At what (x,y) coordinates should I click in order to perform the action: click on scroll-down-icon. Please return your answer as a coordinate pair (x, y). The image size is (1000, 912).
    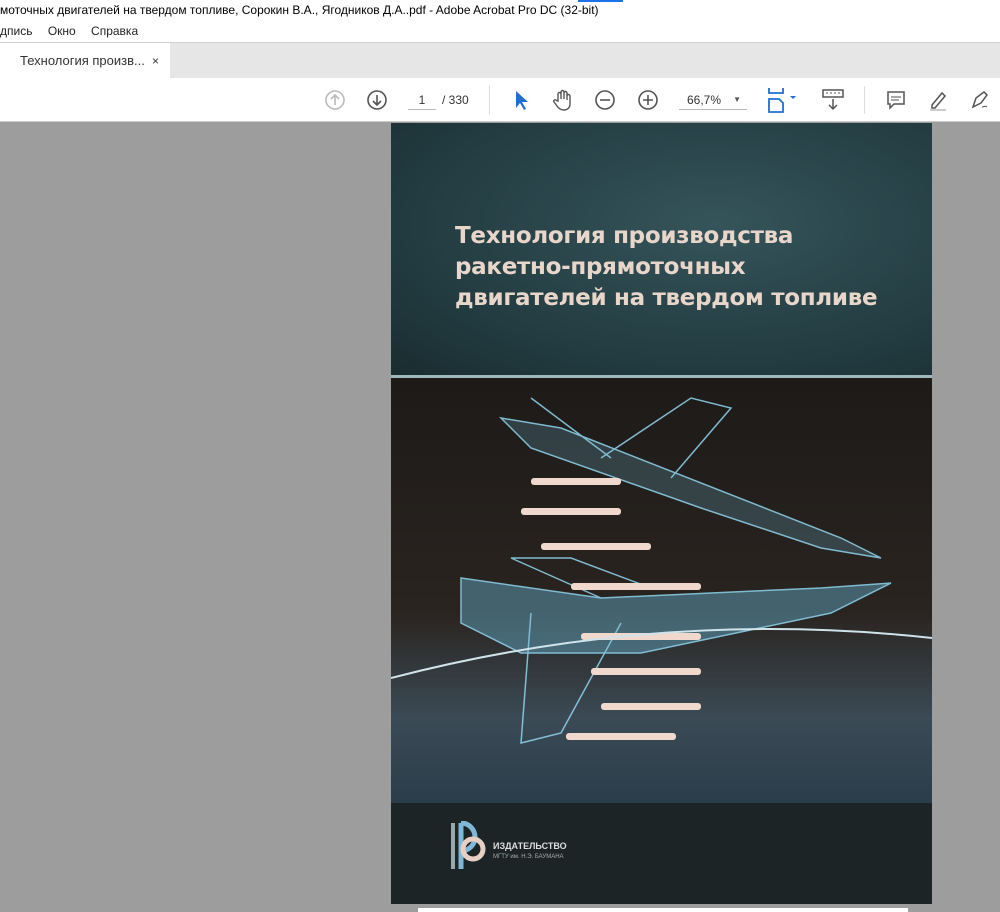
    Looking at the image, I should click on (833, 100).